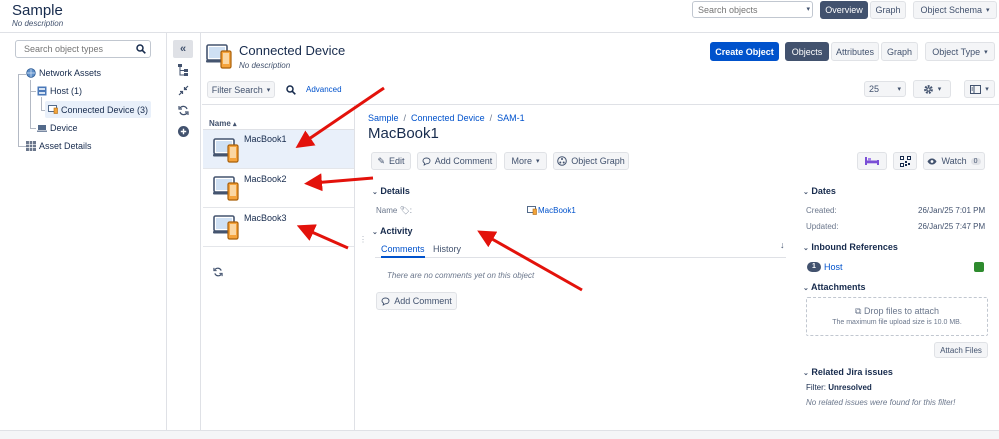  I want to click on jira-filter-value: Unresolved, so click(850, 387).